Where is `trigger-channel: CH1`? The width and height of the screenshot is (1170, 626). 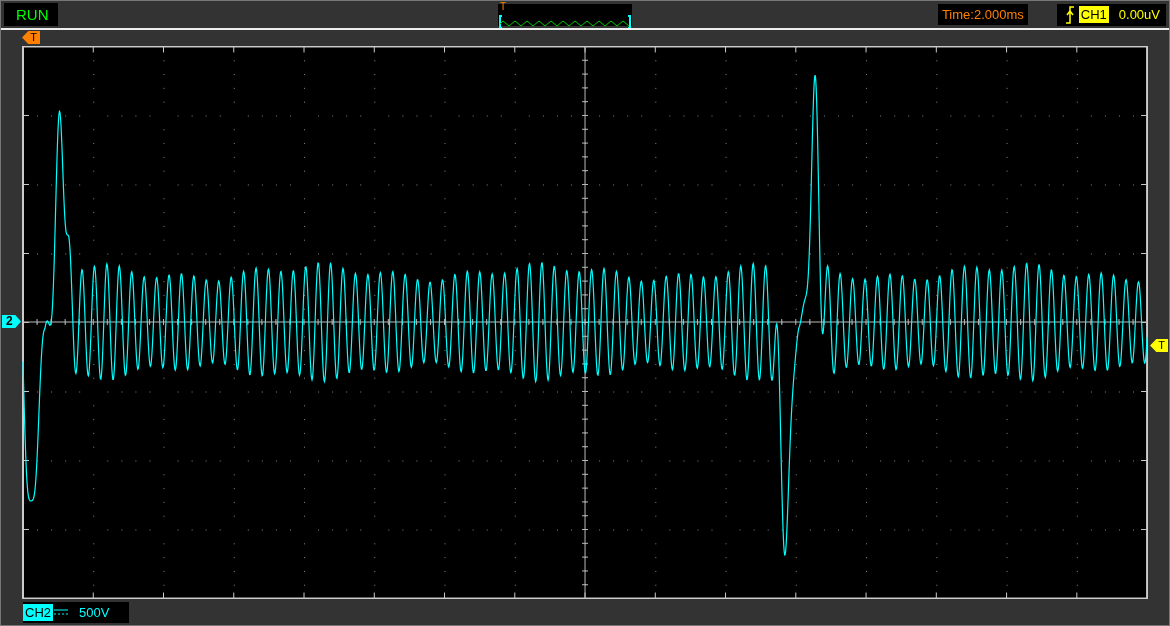 trigger-channel: CH1 is located at coordinates (1093, 14).